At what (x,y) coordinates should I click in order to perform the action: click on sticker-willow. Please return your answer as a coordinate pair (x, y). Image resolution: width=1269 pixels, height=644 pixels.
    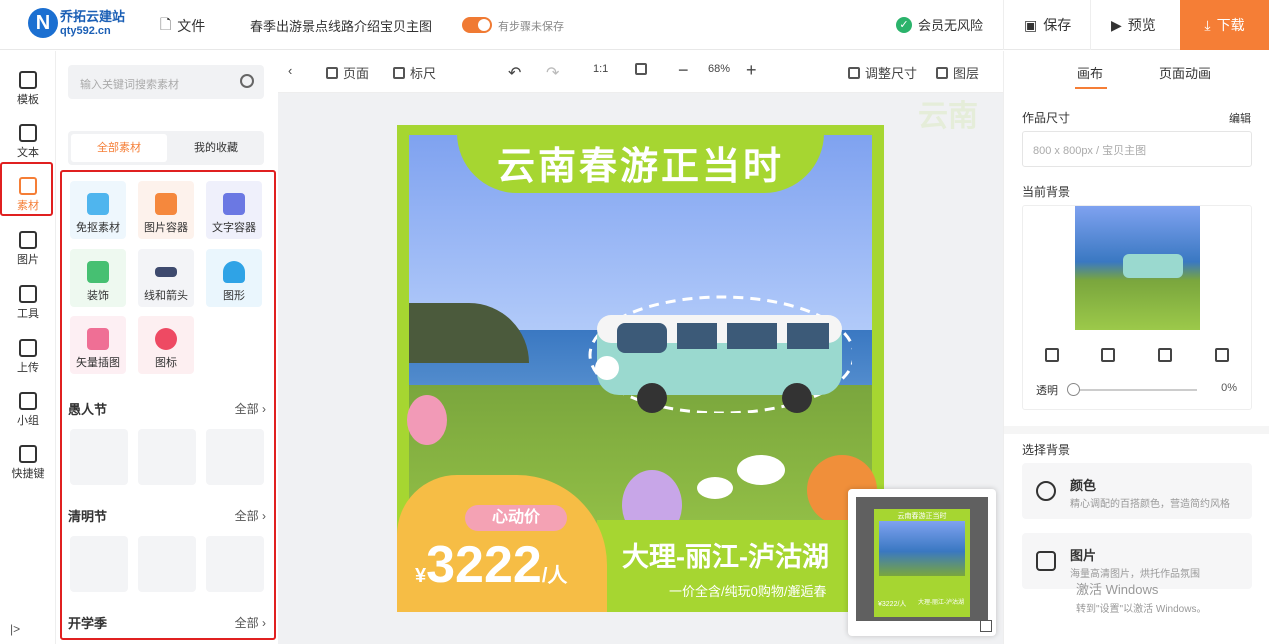
    Looking at the image, I should click on (167, 564).